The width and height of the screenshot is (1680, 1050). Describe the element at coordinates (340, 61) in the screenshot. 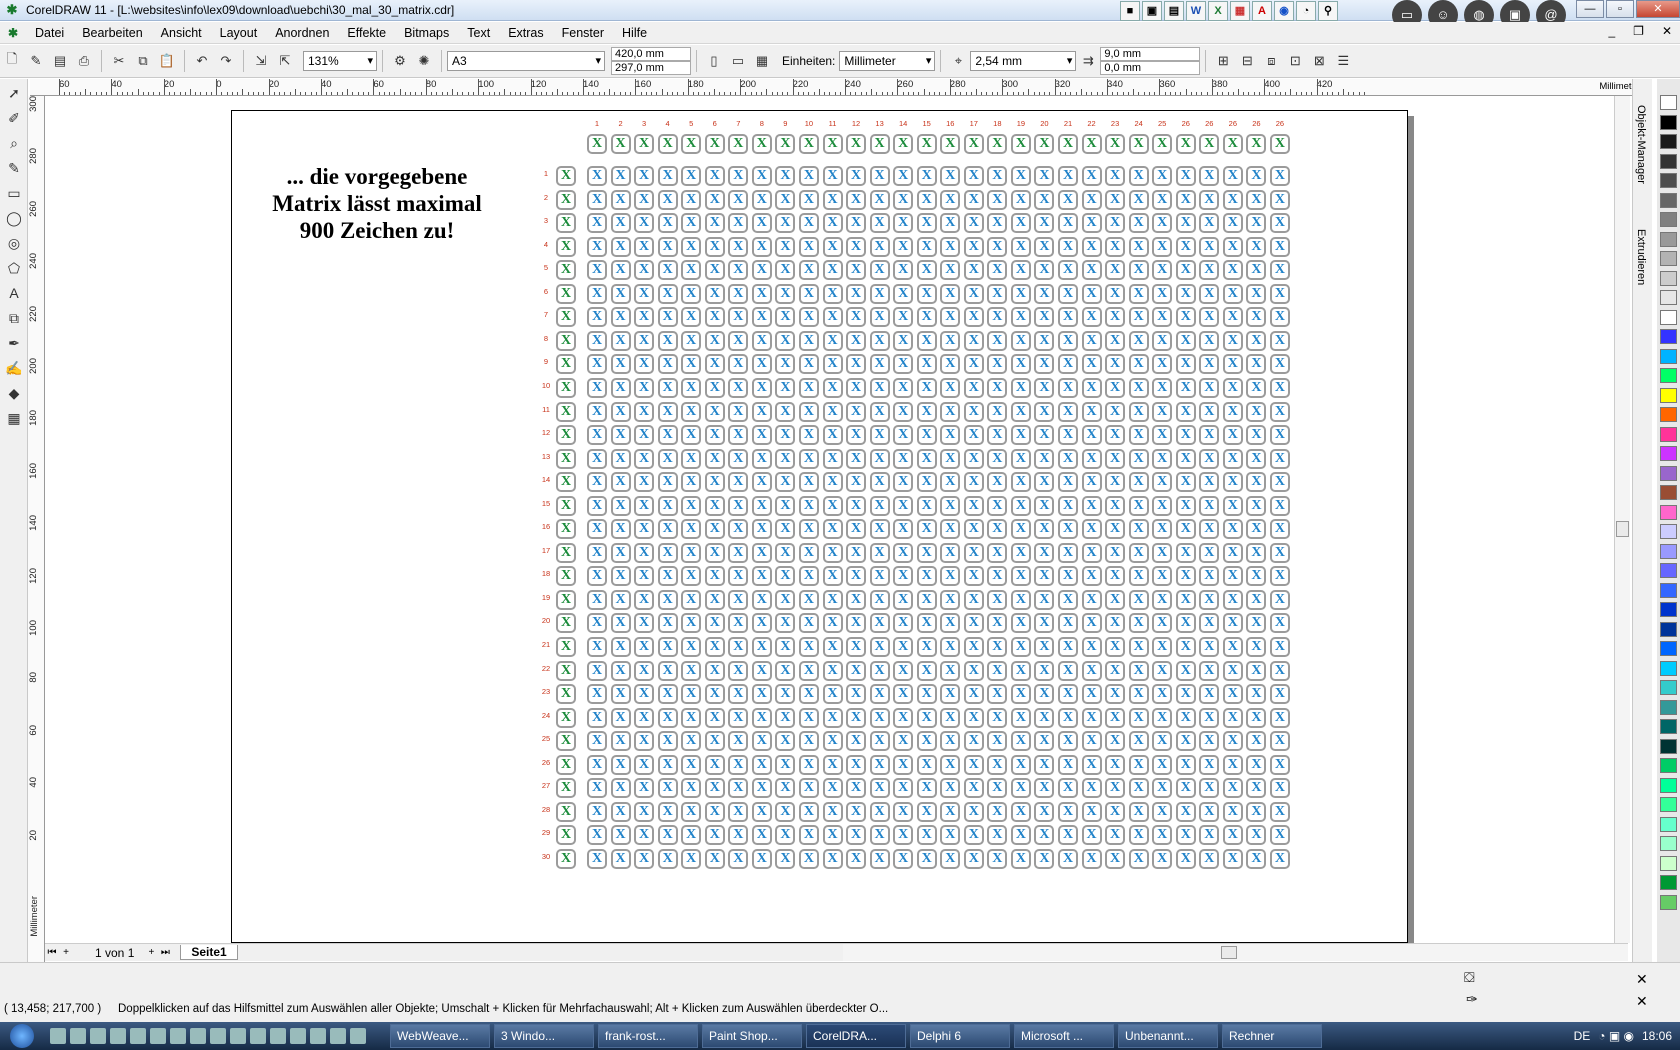

I see `zoom-combo: 131%` at that location.